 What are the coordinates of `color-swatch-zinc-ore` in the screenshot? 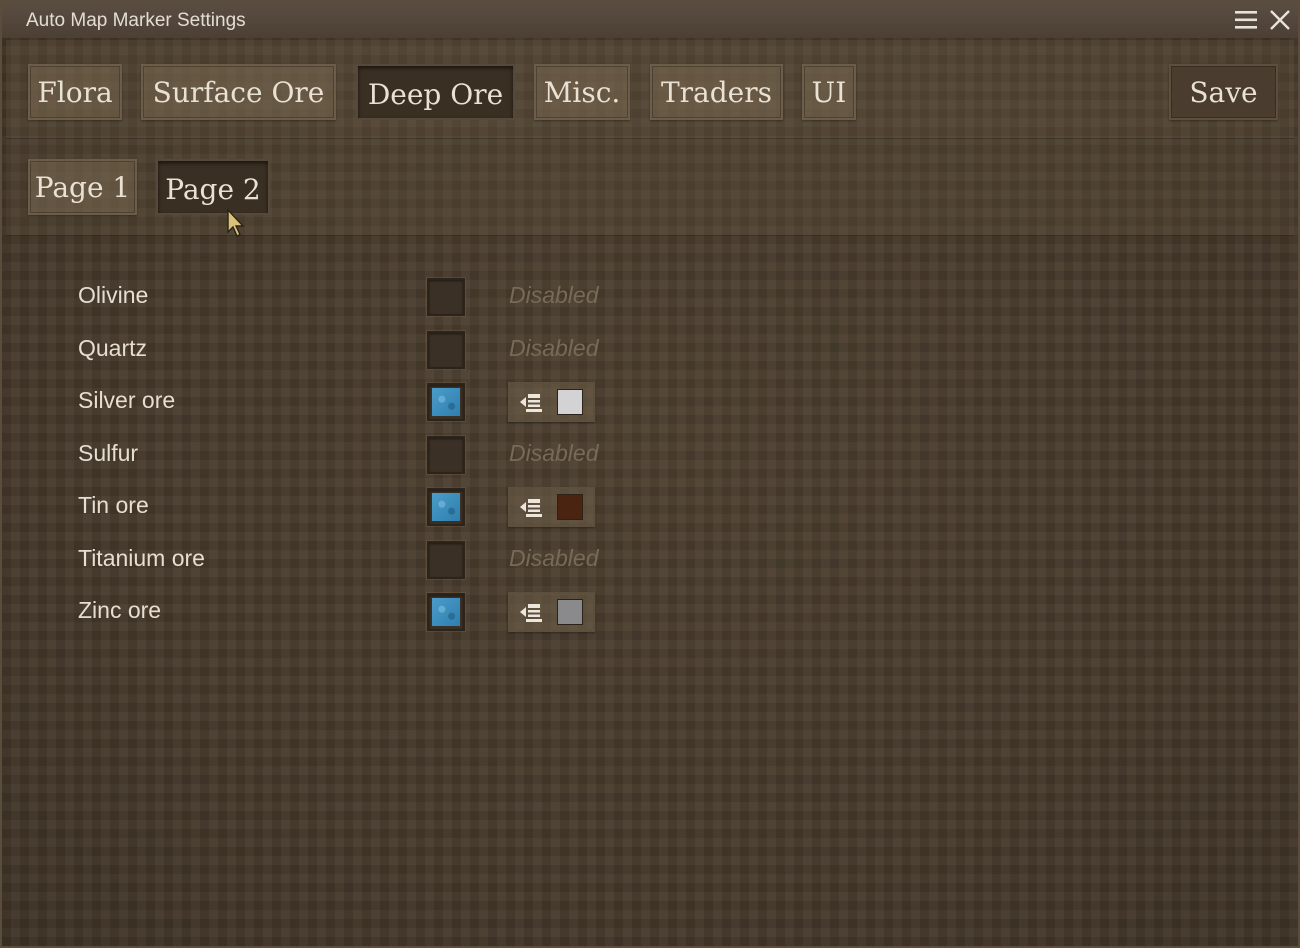 It's located at (570, 612).